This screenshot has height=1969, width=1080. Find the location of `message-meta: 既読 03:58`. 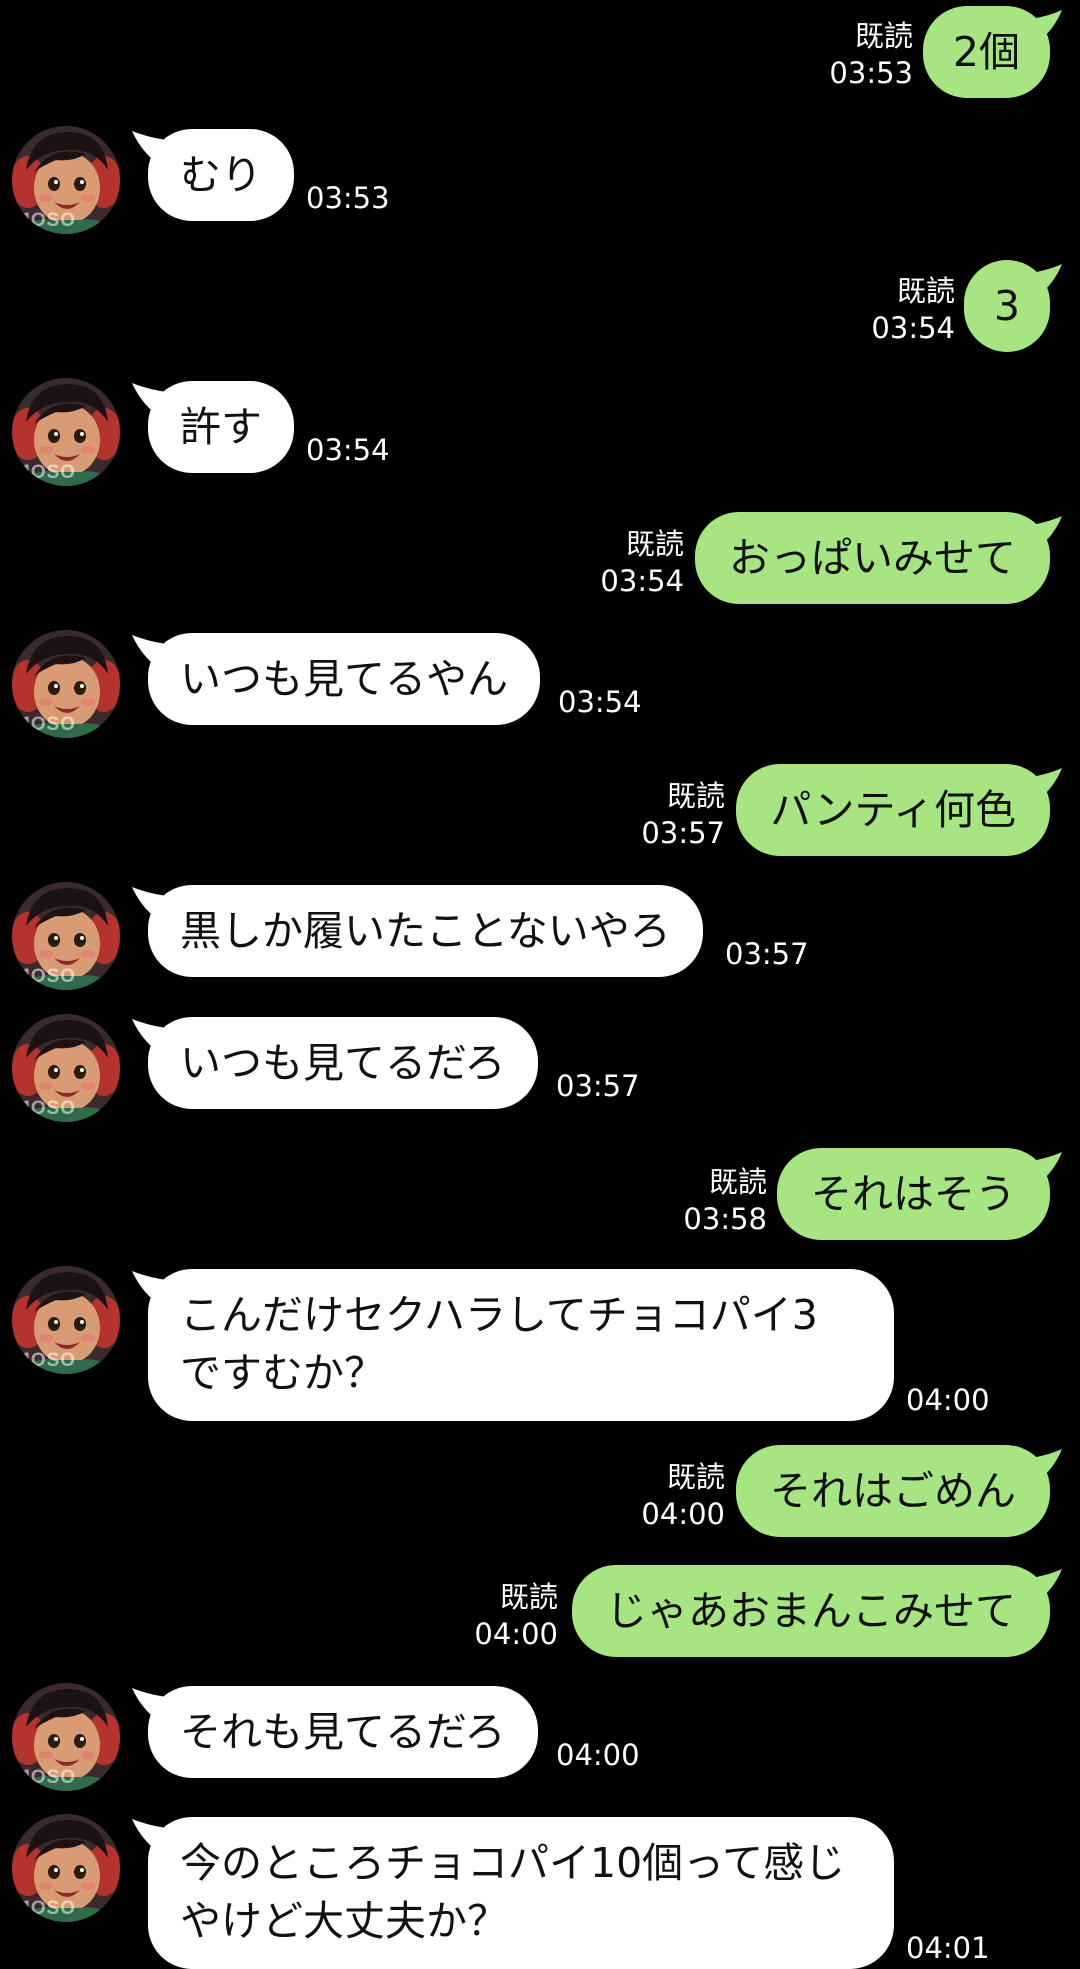

message-meta: 既読 03:58 is located at coordinates (725, 1201).